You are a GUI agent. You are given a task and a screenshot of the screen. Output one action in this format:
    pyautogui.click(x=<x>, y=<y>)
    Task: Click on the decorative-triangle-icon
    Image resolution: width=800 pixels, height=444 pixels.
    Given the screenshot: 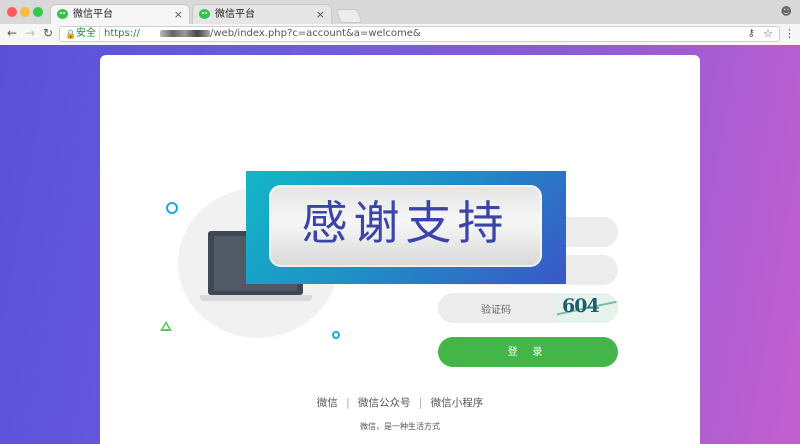 What is the action you would take?
    pyautogui.click(x=166, y=326)
    